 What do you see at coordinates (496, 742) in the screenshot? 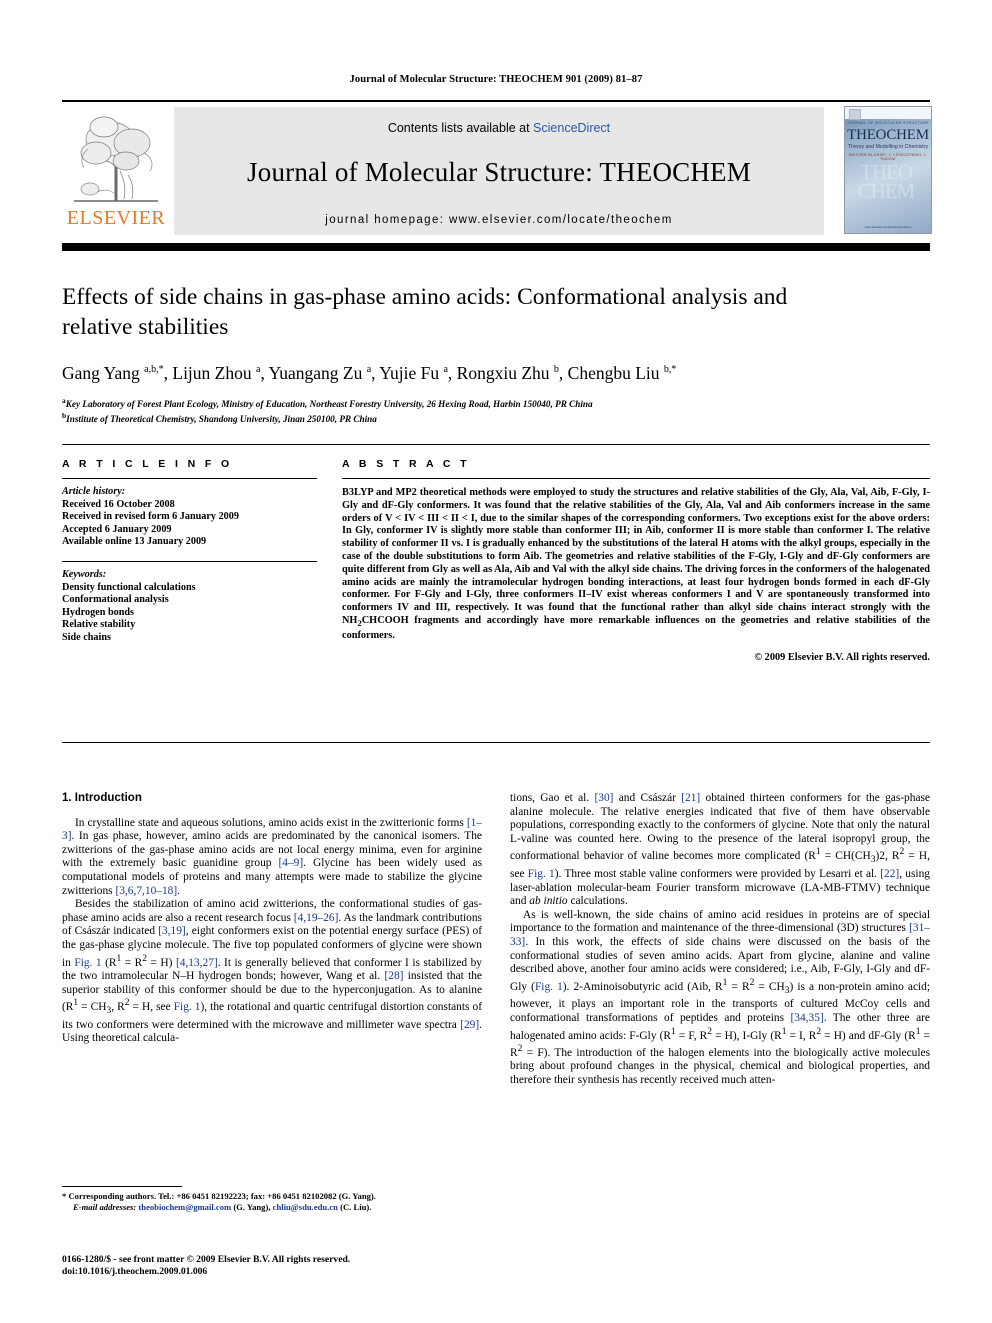
I see `abstract-bottom-rule` at bounding box center [496, 742].